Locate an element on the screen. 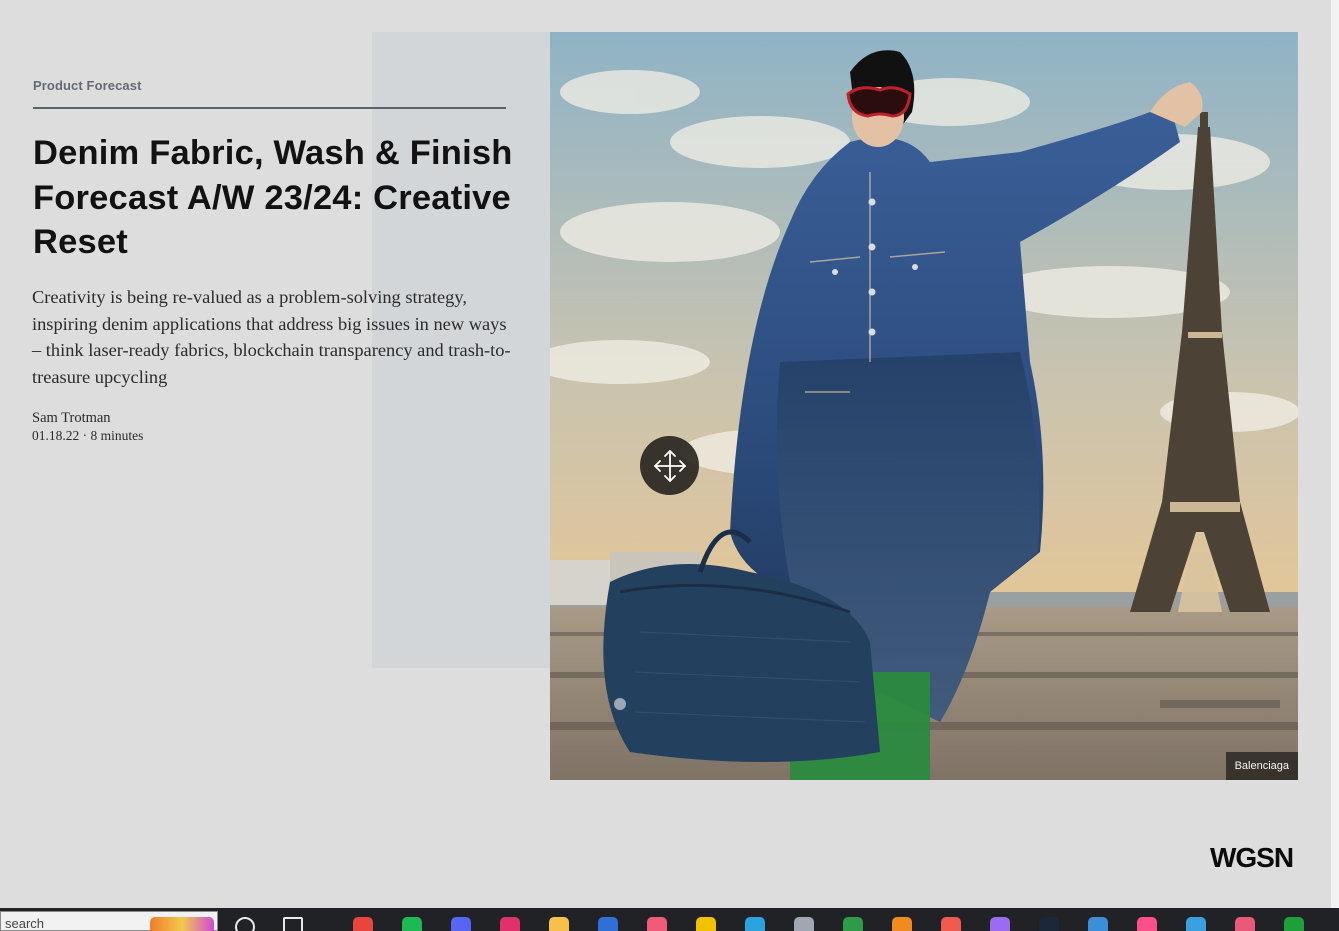 This screenshot has width=1339, height=931. search-icon is located at coordinates (245, 924).